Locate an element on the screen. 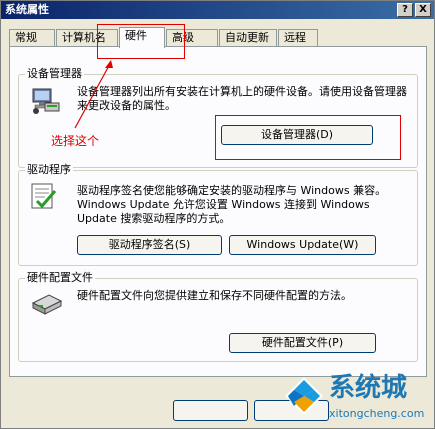 This screenshot has height=429, width=435. window-title: 系统属性 is located at coordinates (27, 9).